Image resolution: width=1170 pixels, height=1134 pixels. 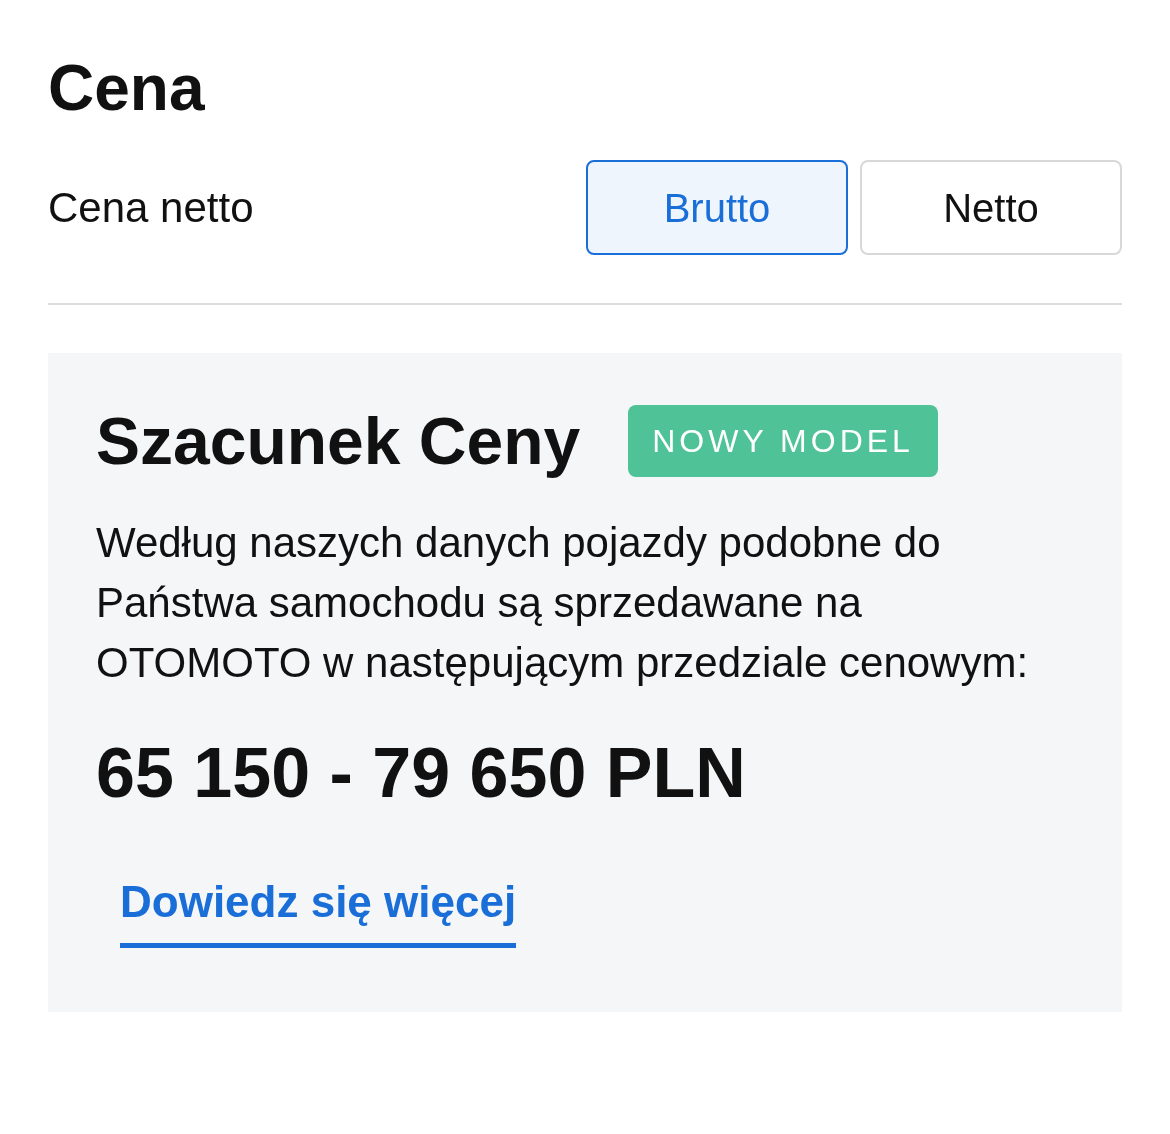 What do you see at coordinates (563, 603) in the screenshot?
I see `estimate-description: Według naszych danych pojazdy podobne do Państwa samochodu są sprzedawane na OTOMOTO w następującym przedziale cenowym:` at bounding box center [563, 603].